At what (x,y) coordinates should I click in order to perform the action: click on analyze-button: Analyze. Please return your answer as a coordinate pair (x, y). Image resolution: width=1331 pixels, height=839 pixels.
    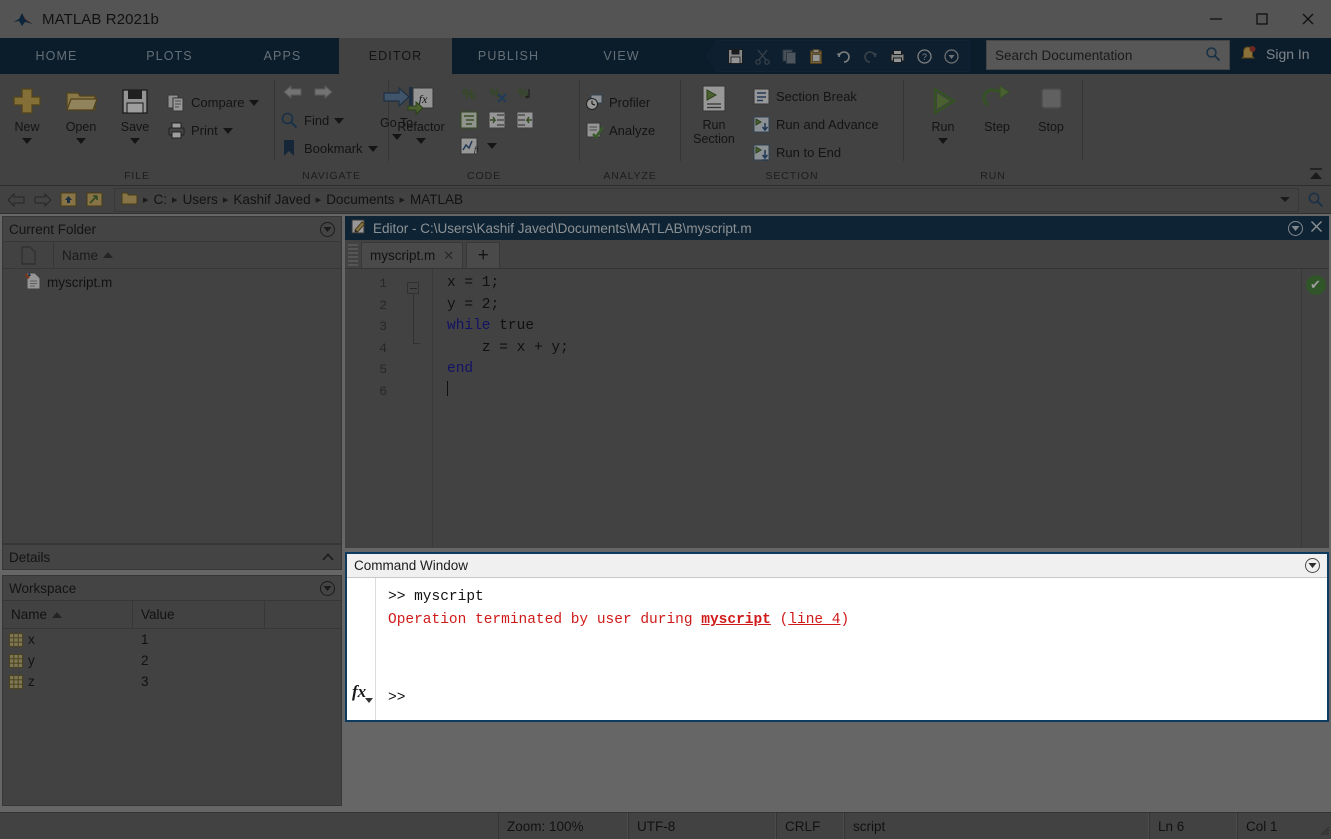
    Looking at the image, I should click on (619, 130).